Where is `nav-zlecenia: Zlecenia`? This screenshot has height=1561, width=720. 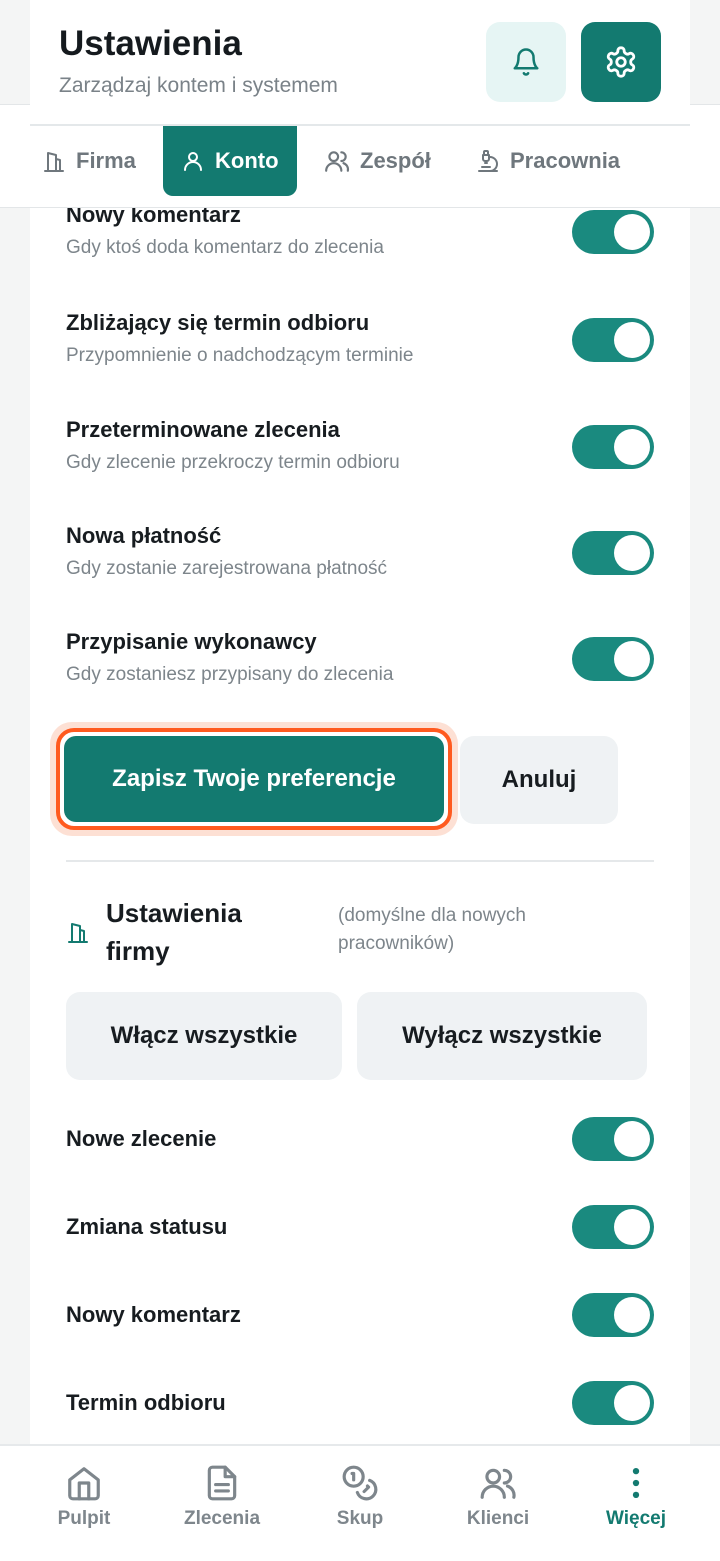
nav-zlecenia: Zlecenia is located at coordinates (222, 1497).